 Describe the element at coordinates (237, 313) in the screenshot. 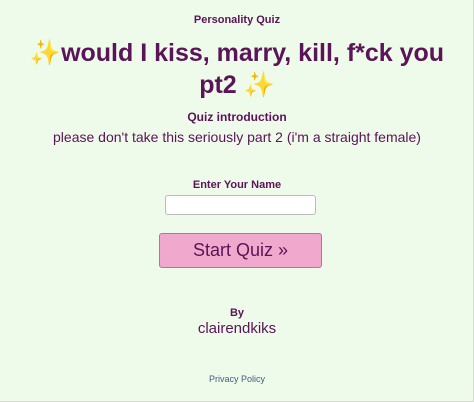

I see `by-label: By` at that location.